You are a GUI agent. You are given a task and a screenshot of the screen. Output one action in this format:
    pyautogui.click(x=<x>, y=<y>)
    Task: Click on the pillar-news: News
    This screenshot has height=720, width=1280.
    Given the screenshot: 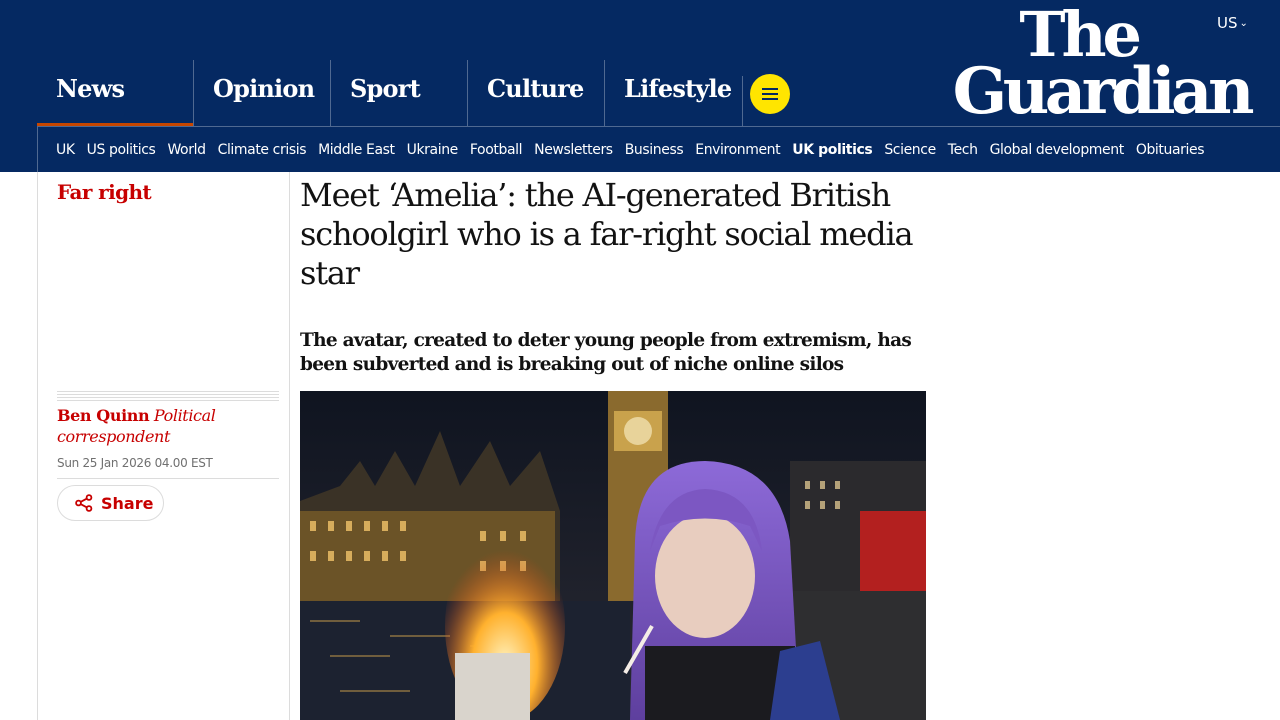 What is the action you would take?
    pyautogui.click(x=115, y=93)
    